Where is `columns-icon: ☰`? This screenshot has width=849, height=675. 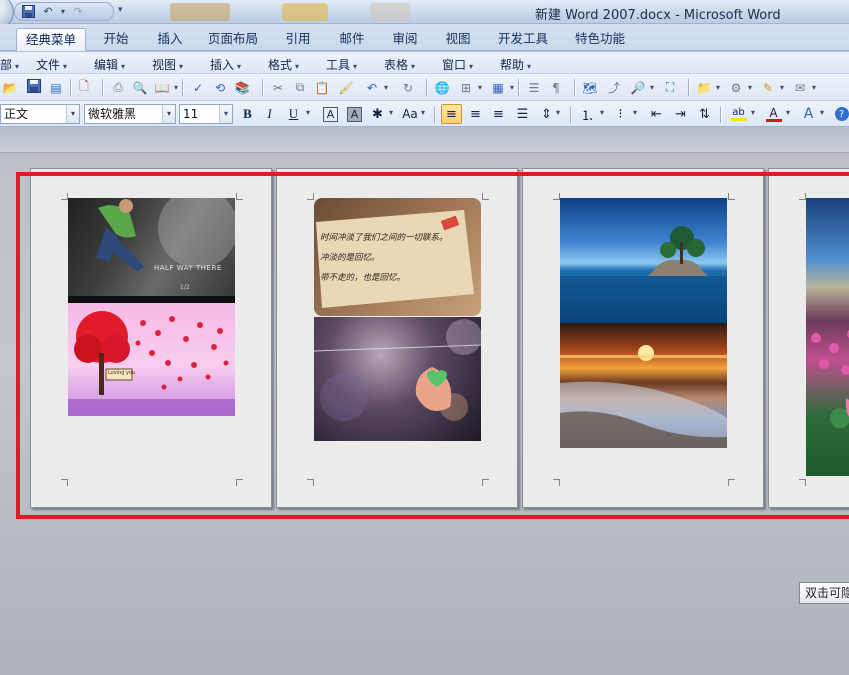 columns-icon: ☰ is located at coordinates (534, 88).